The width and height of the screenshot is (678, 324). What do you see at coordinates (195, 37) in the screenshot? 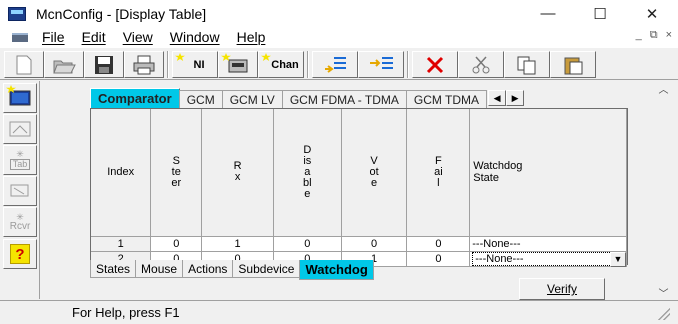
I see `menu-window: Window` at bounding box center [195, 37].